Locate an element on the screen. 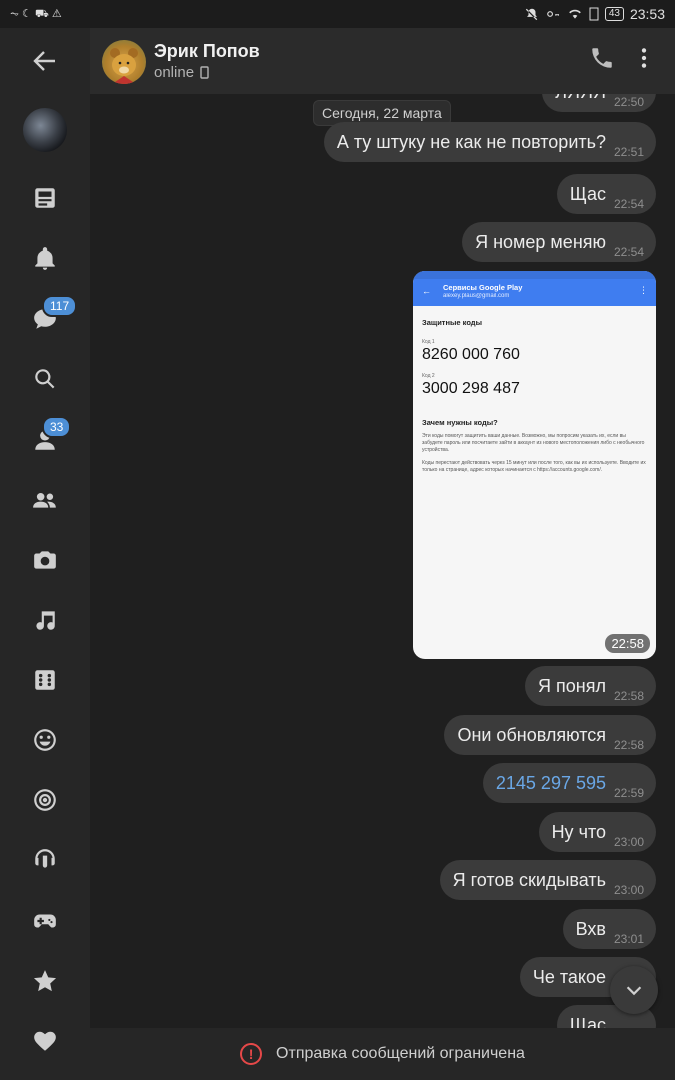 The image size is (675, 1080). mobile-device-icon is located at coordinates (204, 72).